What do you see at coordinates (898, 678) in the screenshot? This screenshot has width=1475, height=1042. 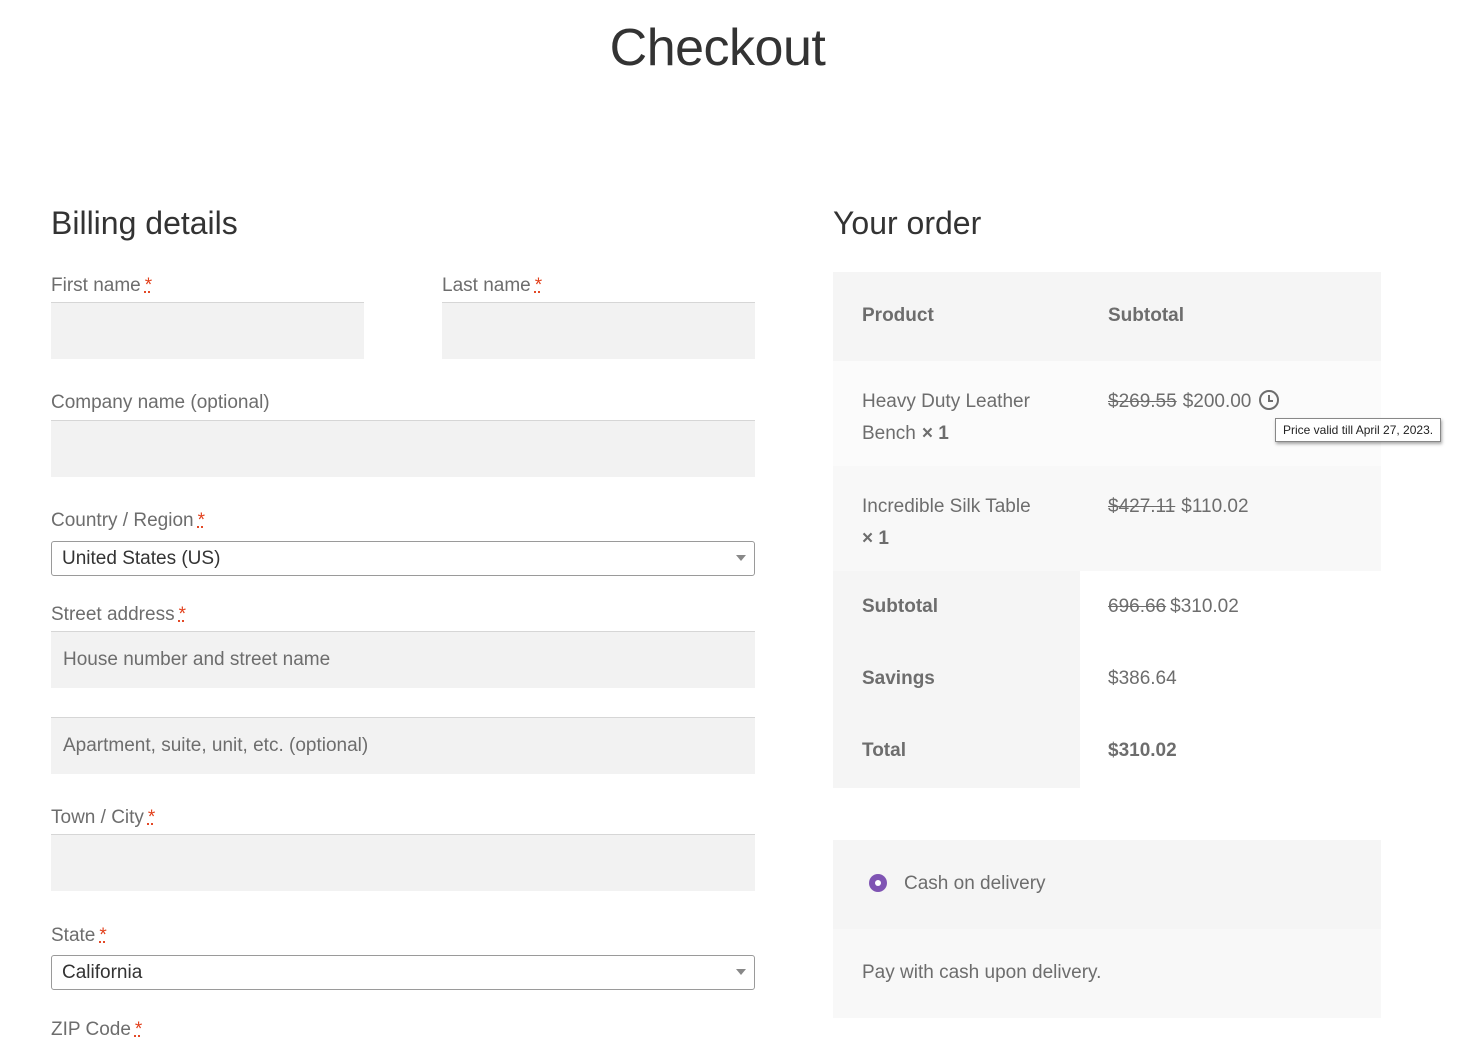 I see `savings-label: Savings` at bounding box center [898, 678].